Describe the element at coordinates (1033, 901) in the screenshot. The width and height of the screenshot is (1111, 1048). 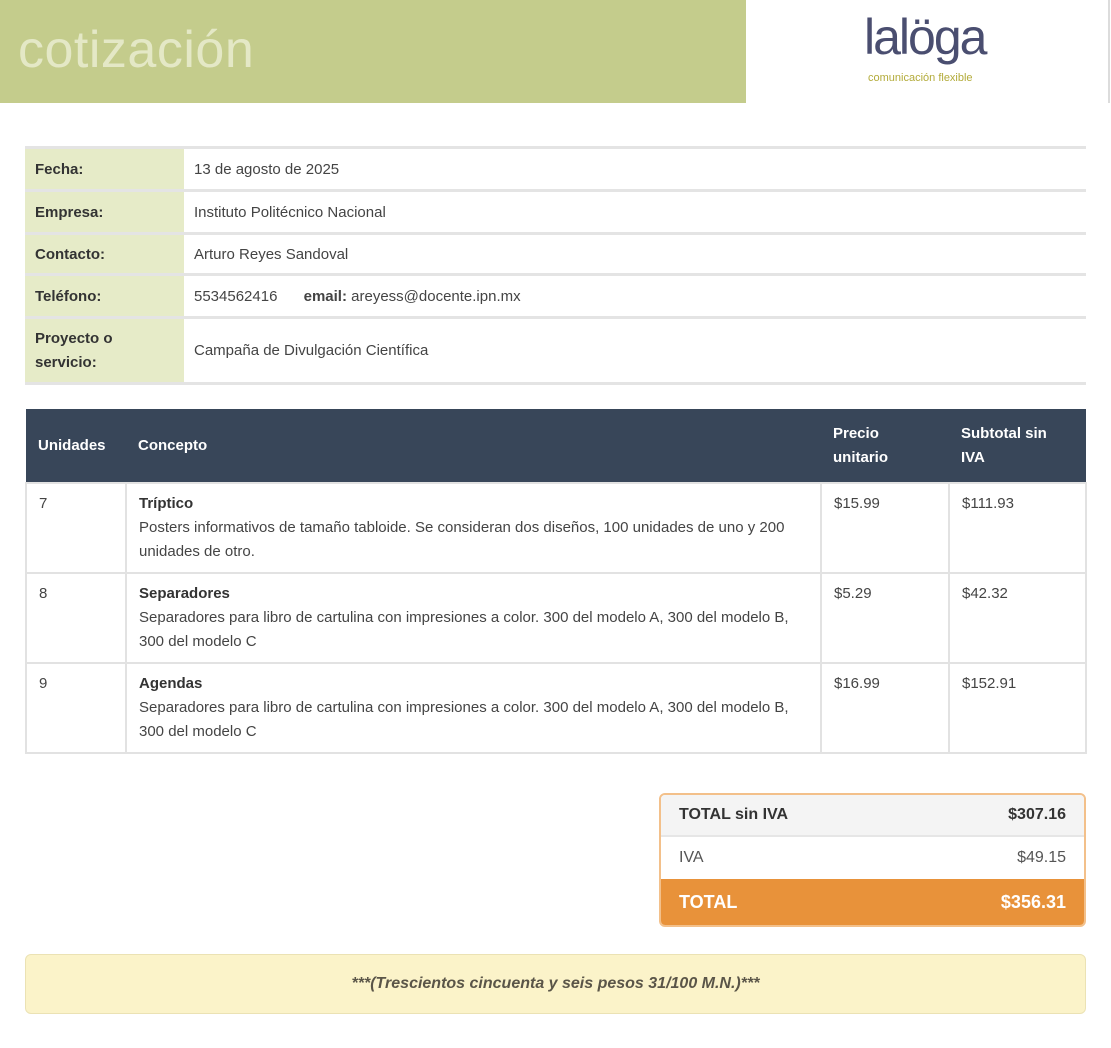
I see `total-value: $356.31` at that location.